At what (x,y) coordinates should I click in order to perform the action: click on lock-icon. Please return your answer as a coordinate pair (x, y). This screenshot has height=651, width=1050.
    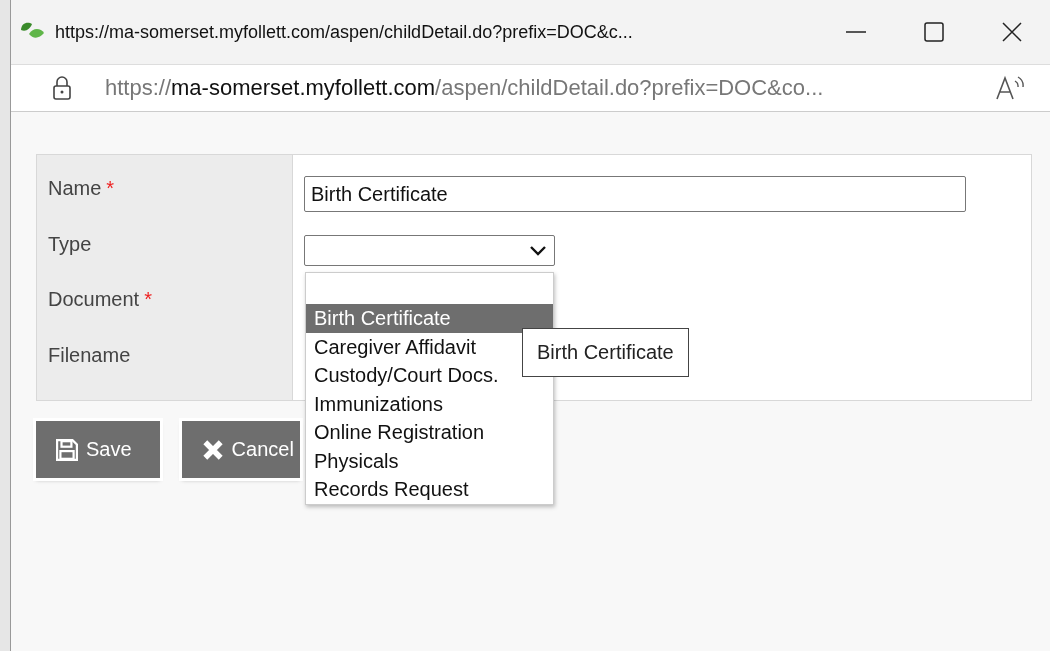
    Looking at the image, I should click on (62, 88).